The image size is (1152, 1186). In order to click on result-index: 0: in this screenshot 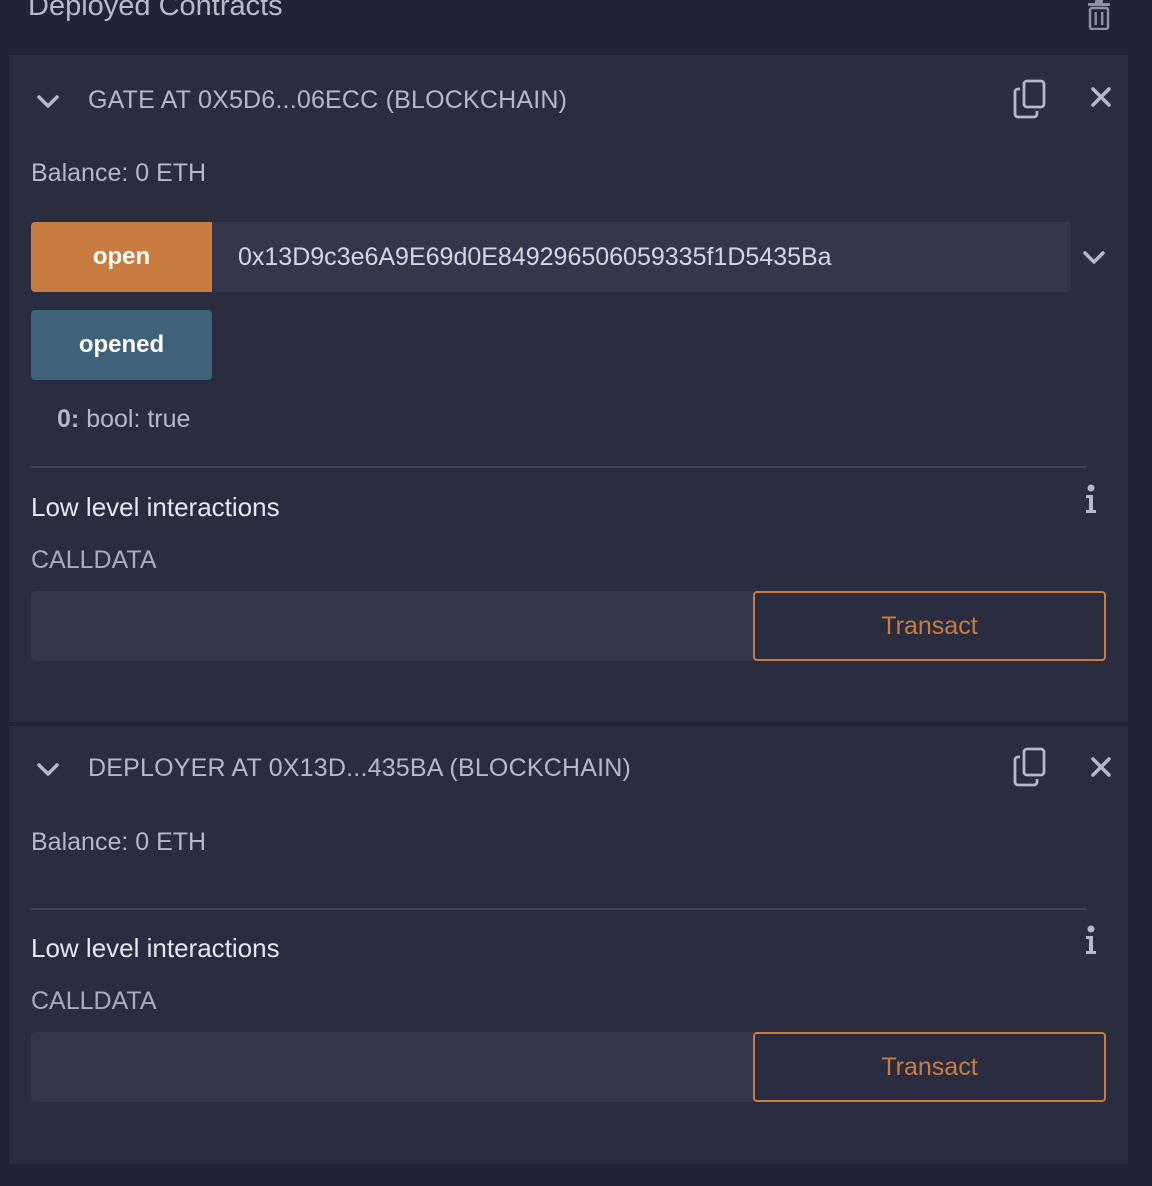, I will do `click(68, 419)`.